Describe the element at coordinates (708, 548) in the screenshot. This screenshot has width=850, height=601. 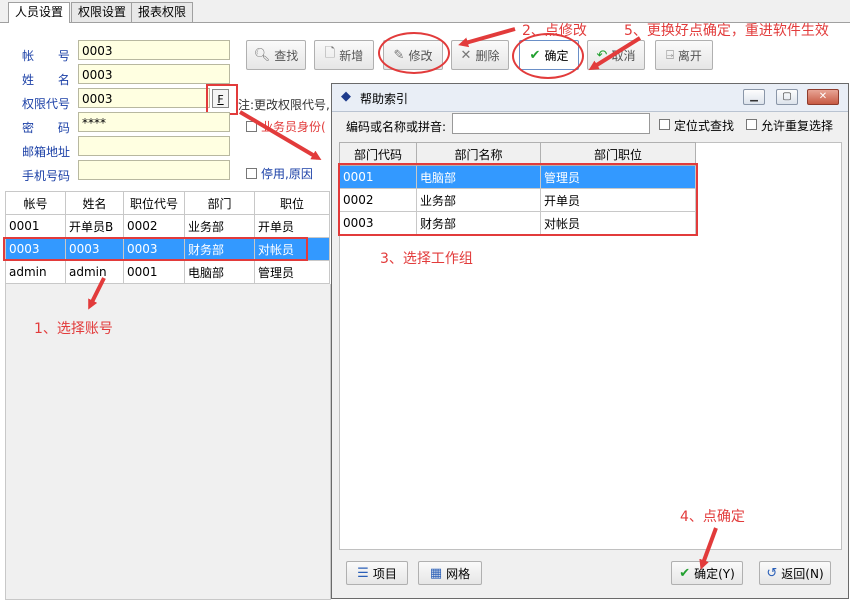
I see `arrow-step4` at that location.